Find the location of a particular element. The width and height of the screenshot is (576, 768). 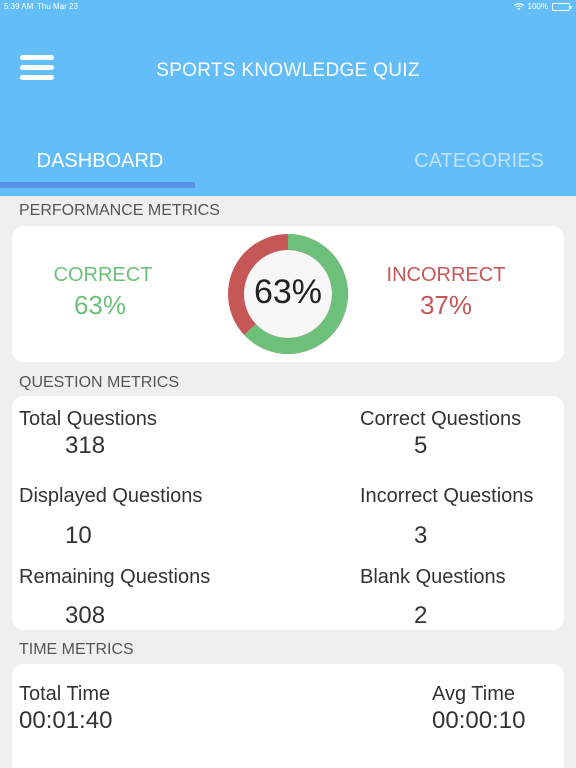

status-bar: 5:39 AM Thu Mar 23 100% is located at coordinates (288, 7).